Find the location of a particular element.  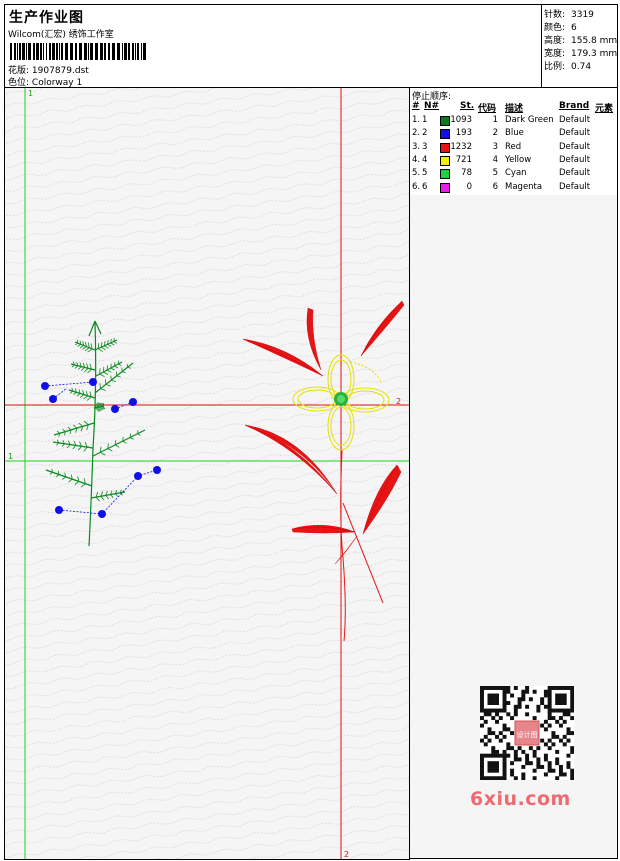

stat-stitches: 针数: 3319 is located at coordinates (569, 13).